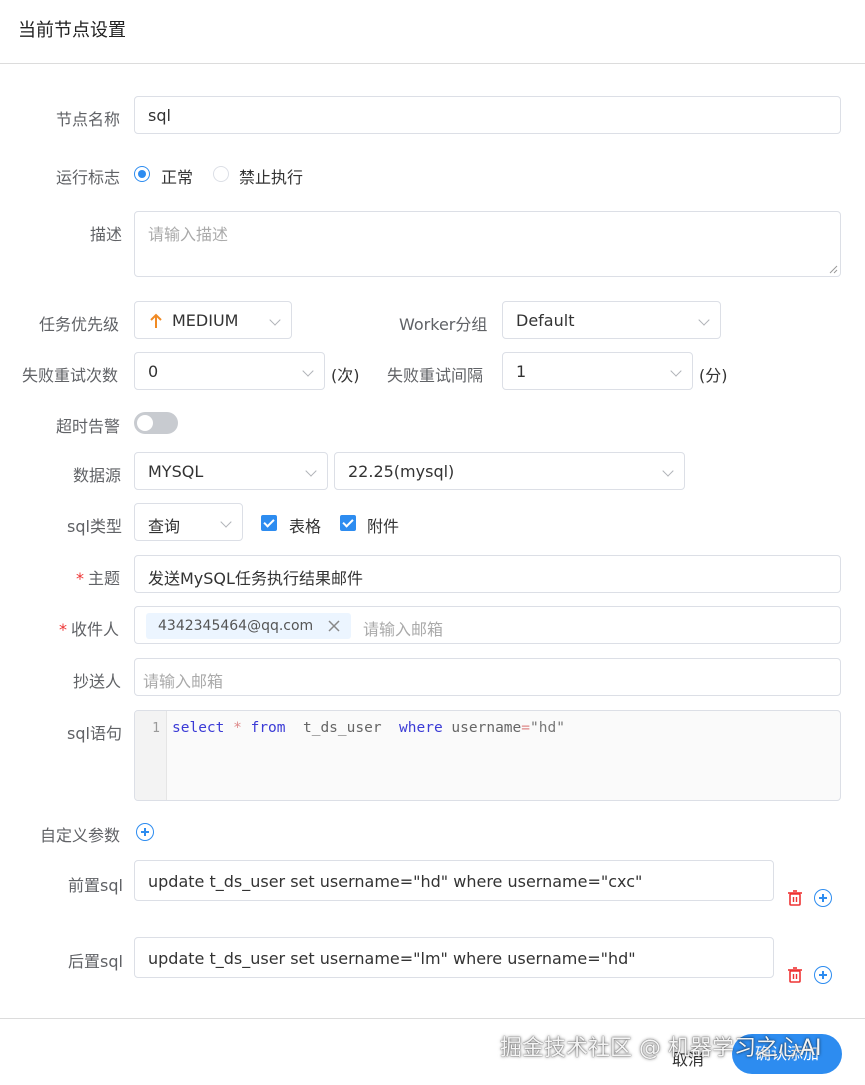 The width and height of the screenshot is (865, 1085). What do you see at coordinates (823, 898) in the screenshot?
I see `add-pre-sql-icon` at bounding box center [823, 898].